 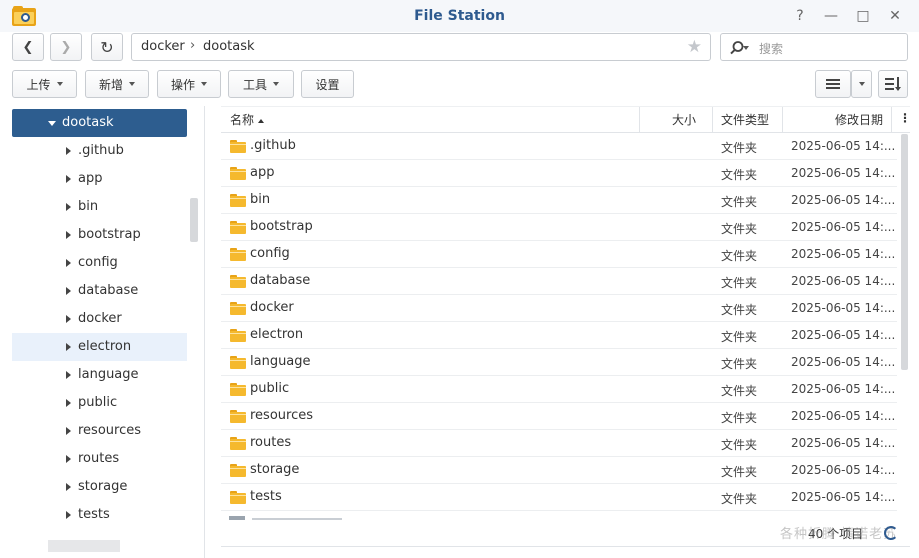 I want to click on tree-item-language: language, so click(x=99, y=375).